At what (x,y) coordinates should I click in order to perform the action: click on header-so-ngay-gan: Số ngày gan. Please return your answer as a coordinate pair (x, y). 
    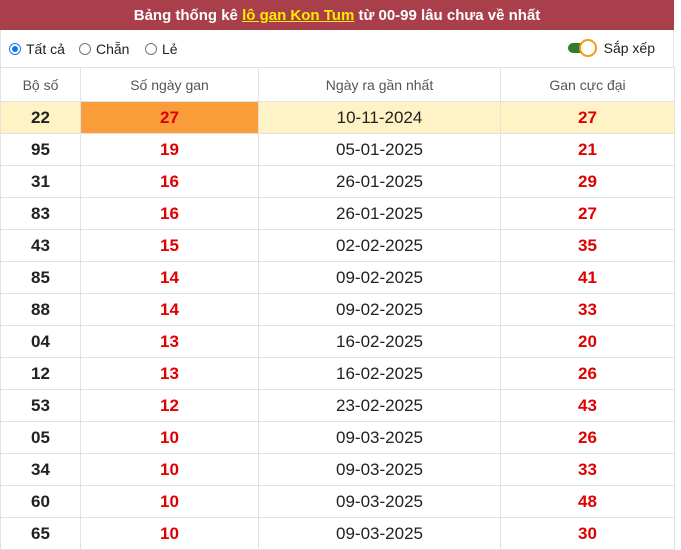
    Looking at the image, I should click on (169, 84).